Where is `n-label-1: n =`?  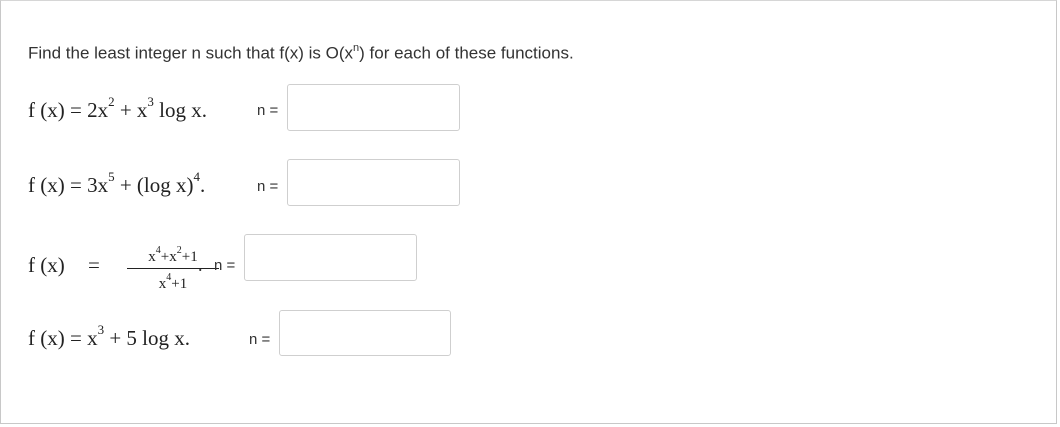
n-label-1: n = is located at coordinates (268, 110).